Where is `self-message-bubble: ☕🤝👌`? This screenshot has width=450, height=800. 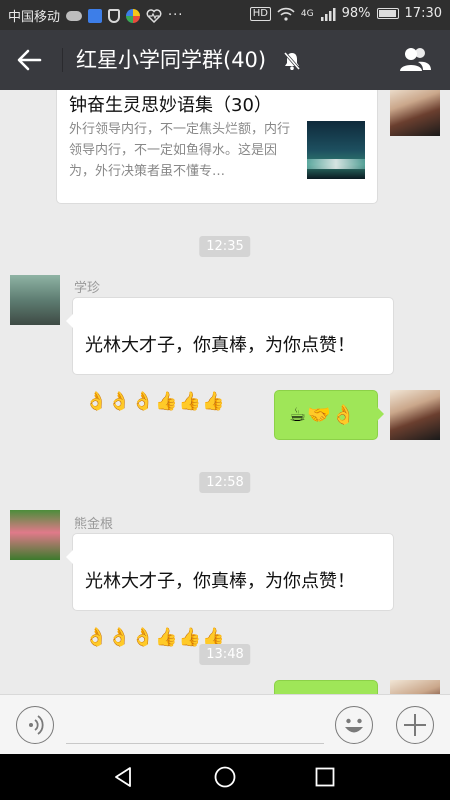
self-message-bubble: ☕🤝👌 is located at coordinates (329, 415).